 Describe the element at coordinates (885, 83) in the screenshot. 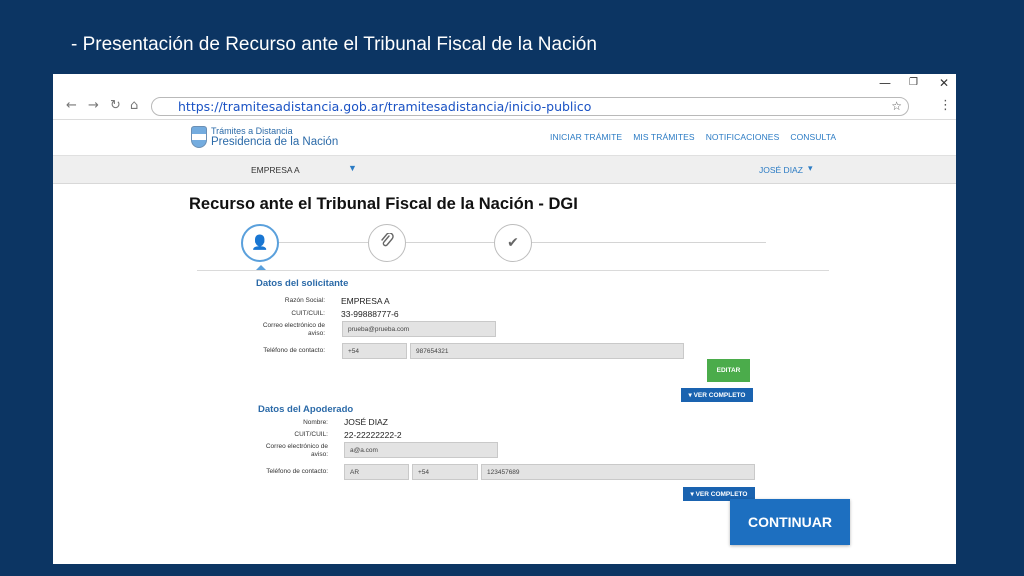

I see `minimize-icon: —` at that location.